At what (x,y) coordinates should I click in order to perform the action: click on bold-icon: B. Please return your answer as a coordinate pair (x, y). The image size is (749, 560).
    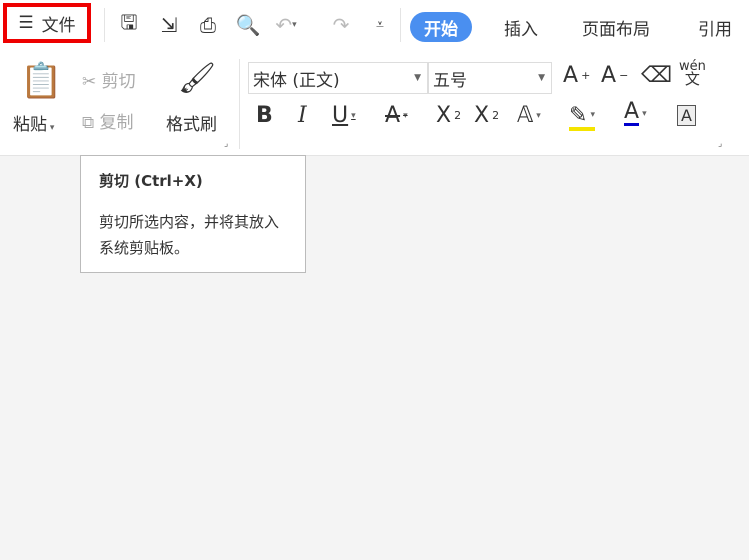
    Looking at the image, I should click on (264, 115).